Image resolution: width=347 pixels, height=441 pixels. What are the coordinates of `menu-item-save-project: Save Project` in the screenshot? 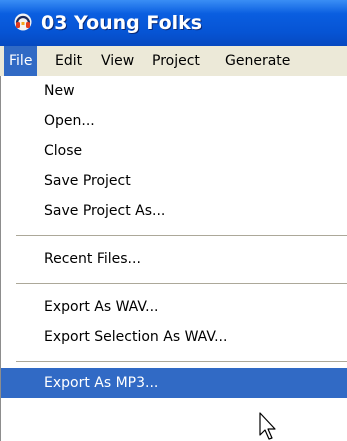 It's located at (174, 181).